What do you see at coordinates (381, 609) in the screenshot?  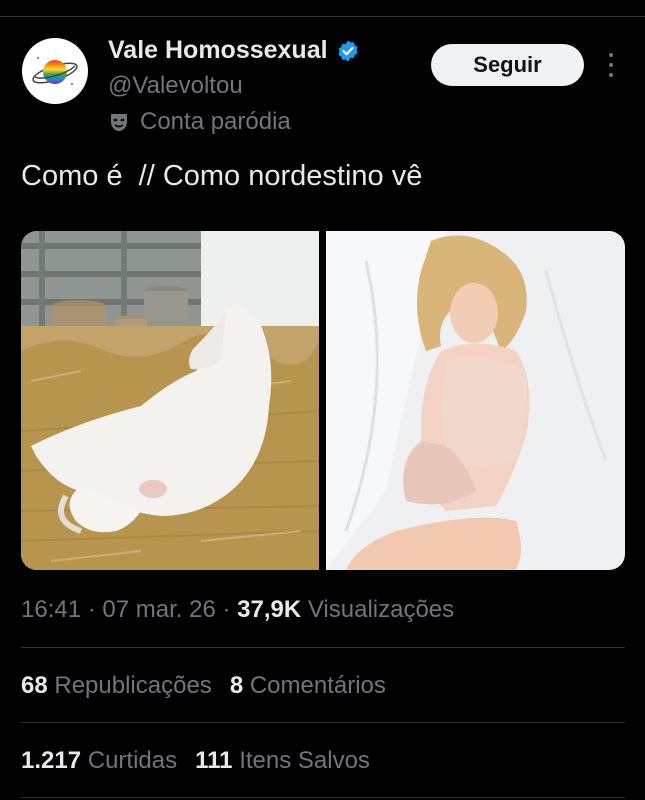 I see `views-label: Visualizações` at bounding box center [381, 609].